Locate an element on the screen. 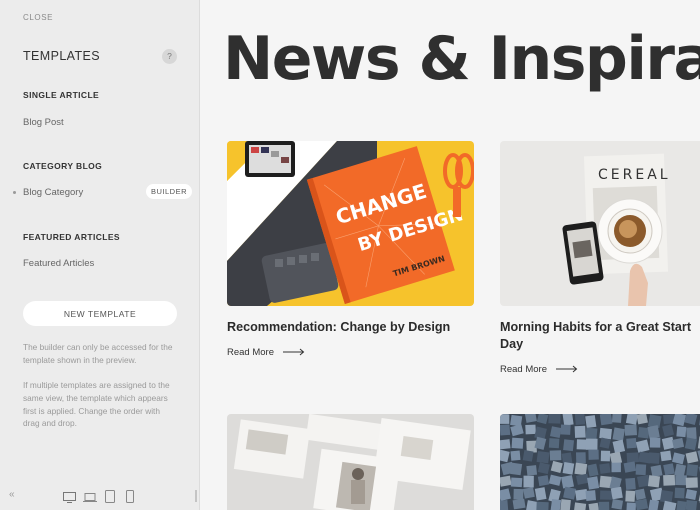 The width and height of the screenshot is (700, 510). card-image-morning-habits: CEREAL is located at coordinates (600, 223).